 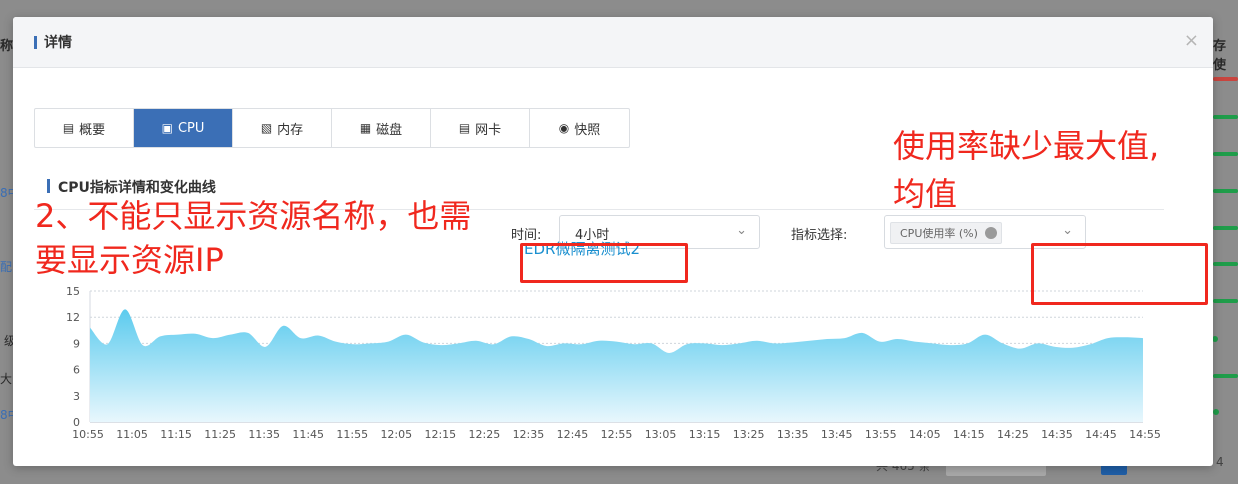 I want to click on y-tick-label: 6, so click(x=76, y=370).